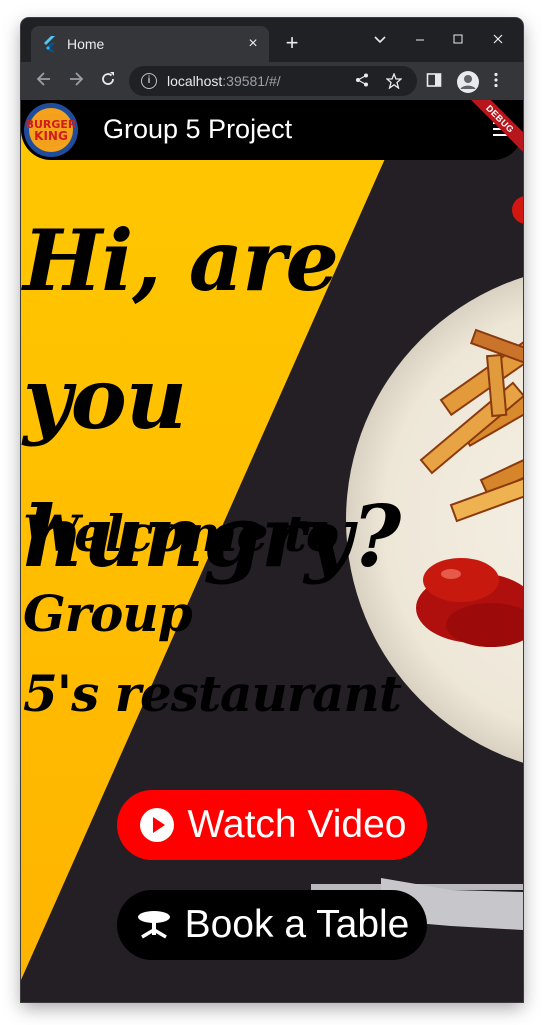  What do you see at coordinates (195, 81) in the screenshot?
I see `url-host: localhost` at bounding box center [195, 81].